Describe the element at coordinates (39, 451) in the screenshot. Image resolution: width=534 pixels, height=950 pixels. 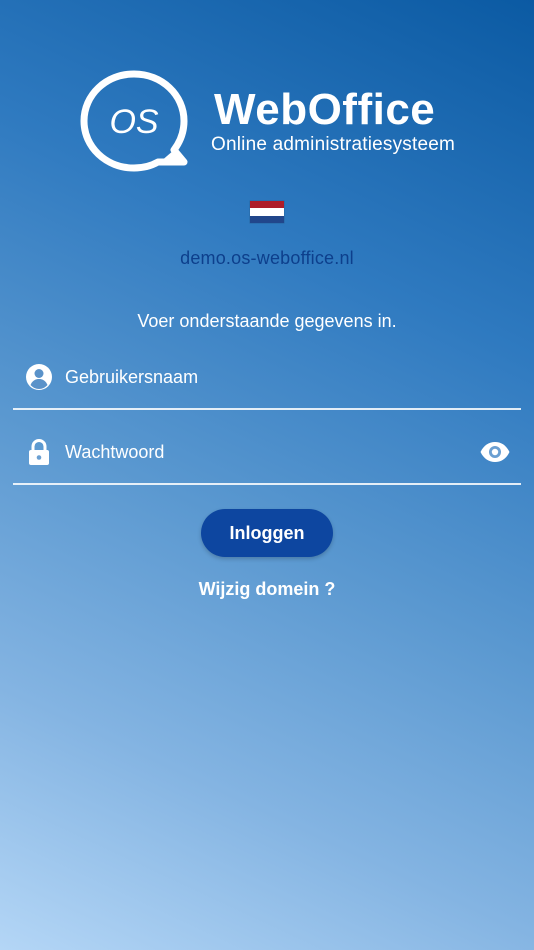
I see `lock-icon` at that location.